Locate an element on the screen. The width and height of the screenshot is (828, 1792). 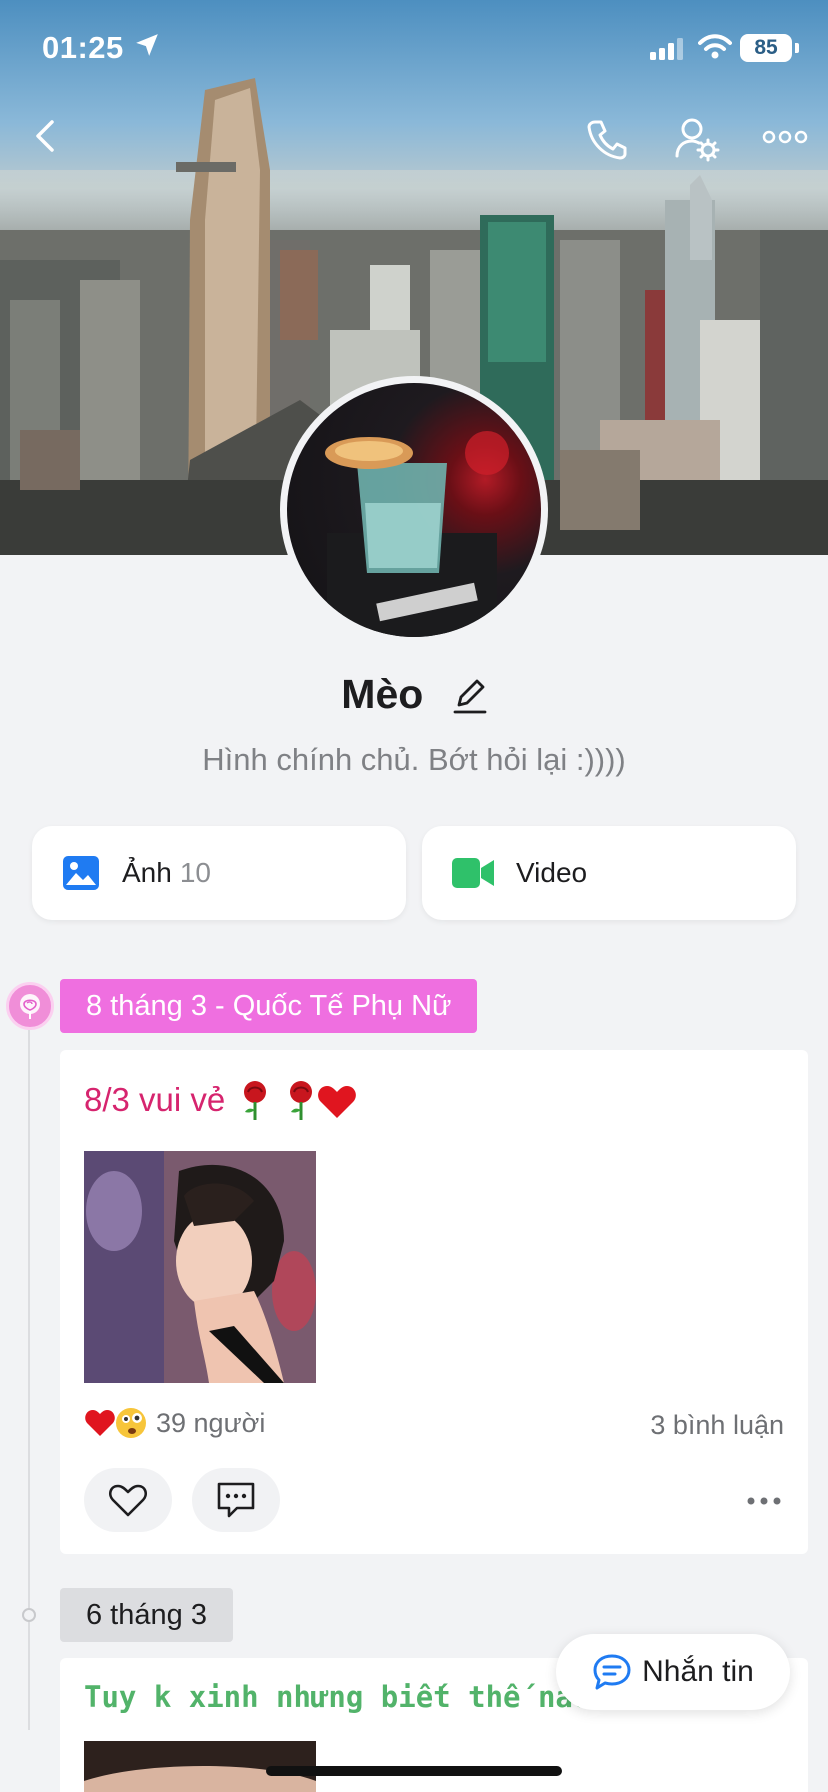
cellular-signal-icon is located at coordinates (666, 49).